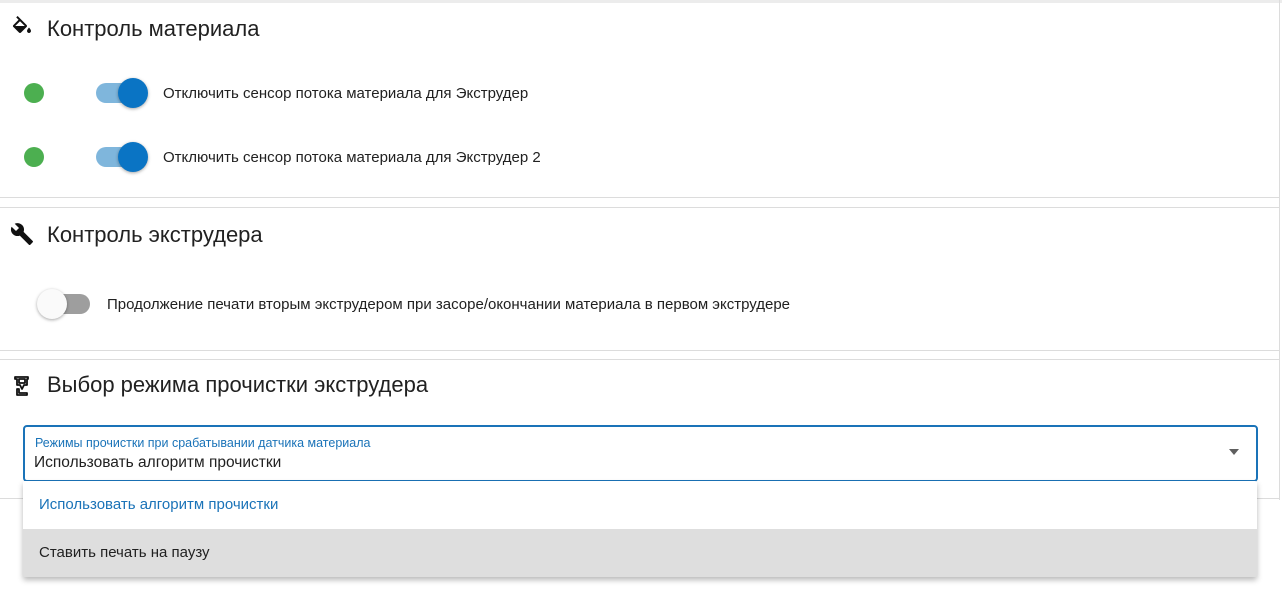 The height and width of the screenshot is (610, 1282). Describe the element at coordinates (640, 505) in the screenshot. I see `menu-option-use-cleaning-algorithm: Использовать алгоритм прочистки` at that location.